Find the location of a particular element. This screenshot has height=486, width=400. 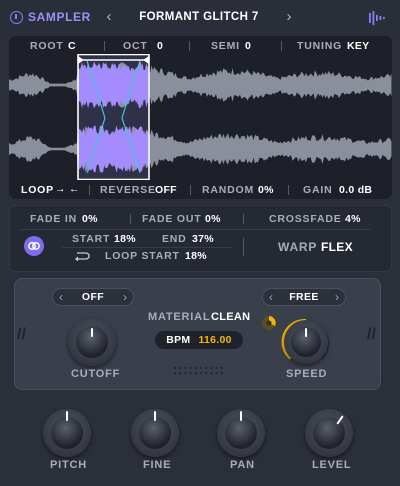

link-icon is located at coordinates (34, 246).